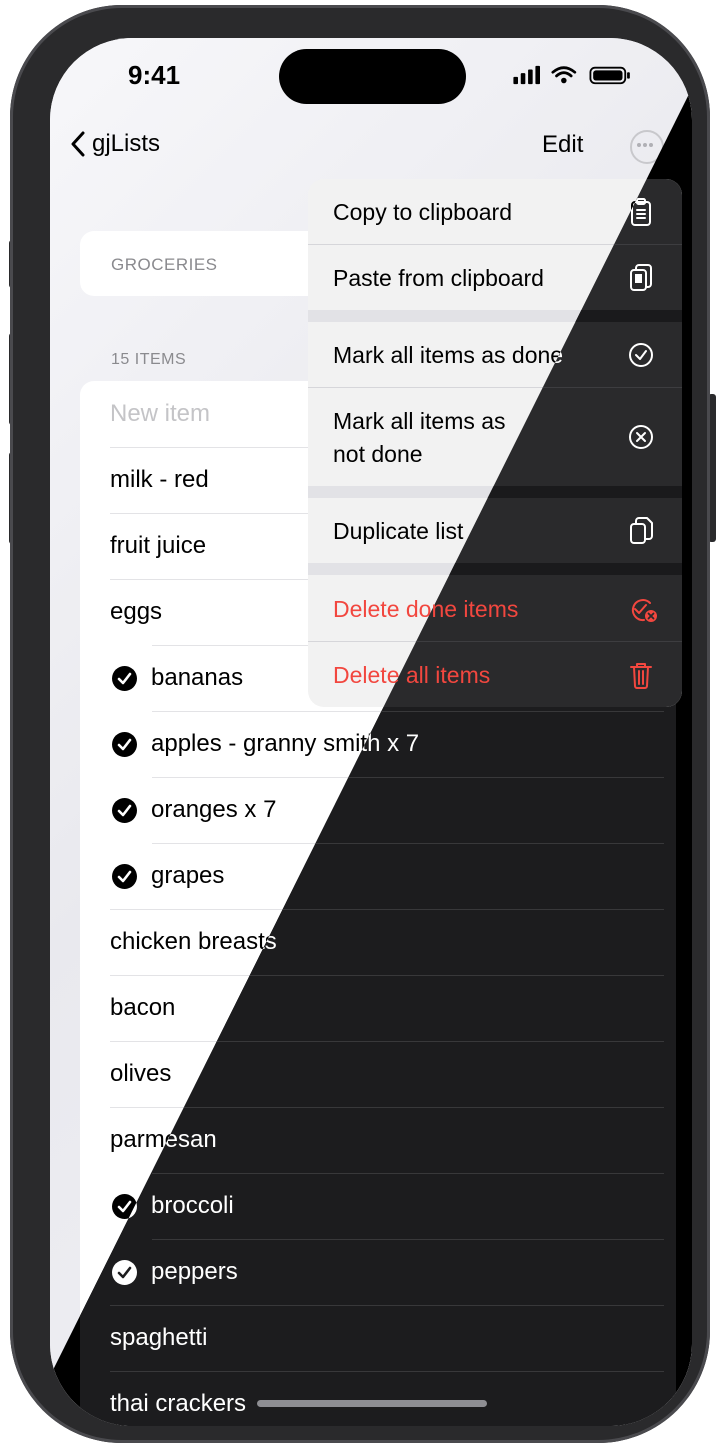 This screenshot has width=725, height=1450. I want to click on list-item-text: fruit juice, so click(158, 545).